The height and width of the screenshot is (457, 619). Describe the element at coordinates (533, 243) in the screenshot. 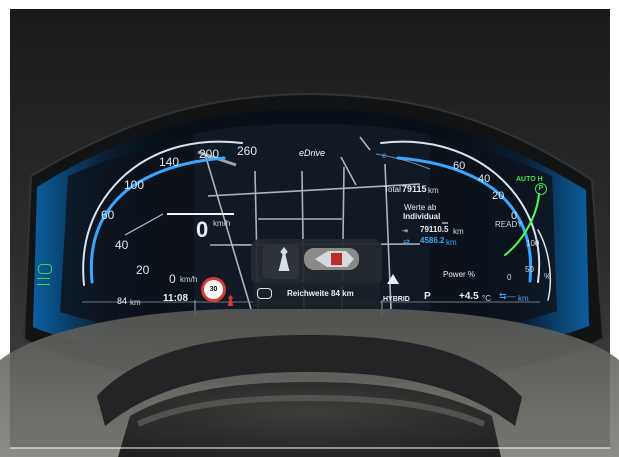

I see `charge-tick-100: 100` at that location.